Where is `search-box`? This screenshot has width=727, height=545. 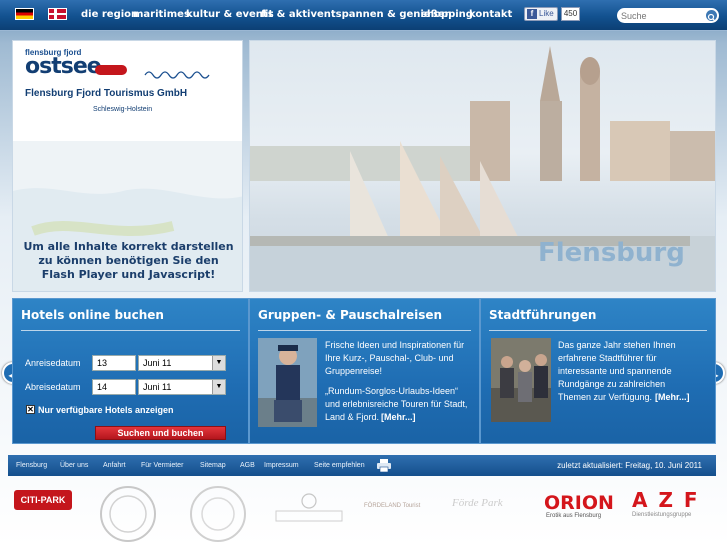 search-box is located at coordinates (668, 15).